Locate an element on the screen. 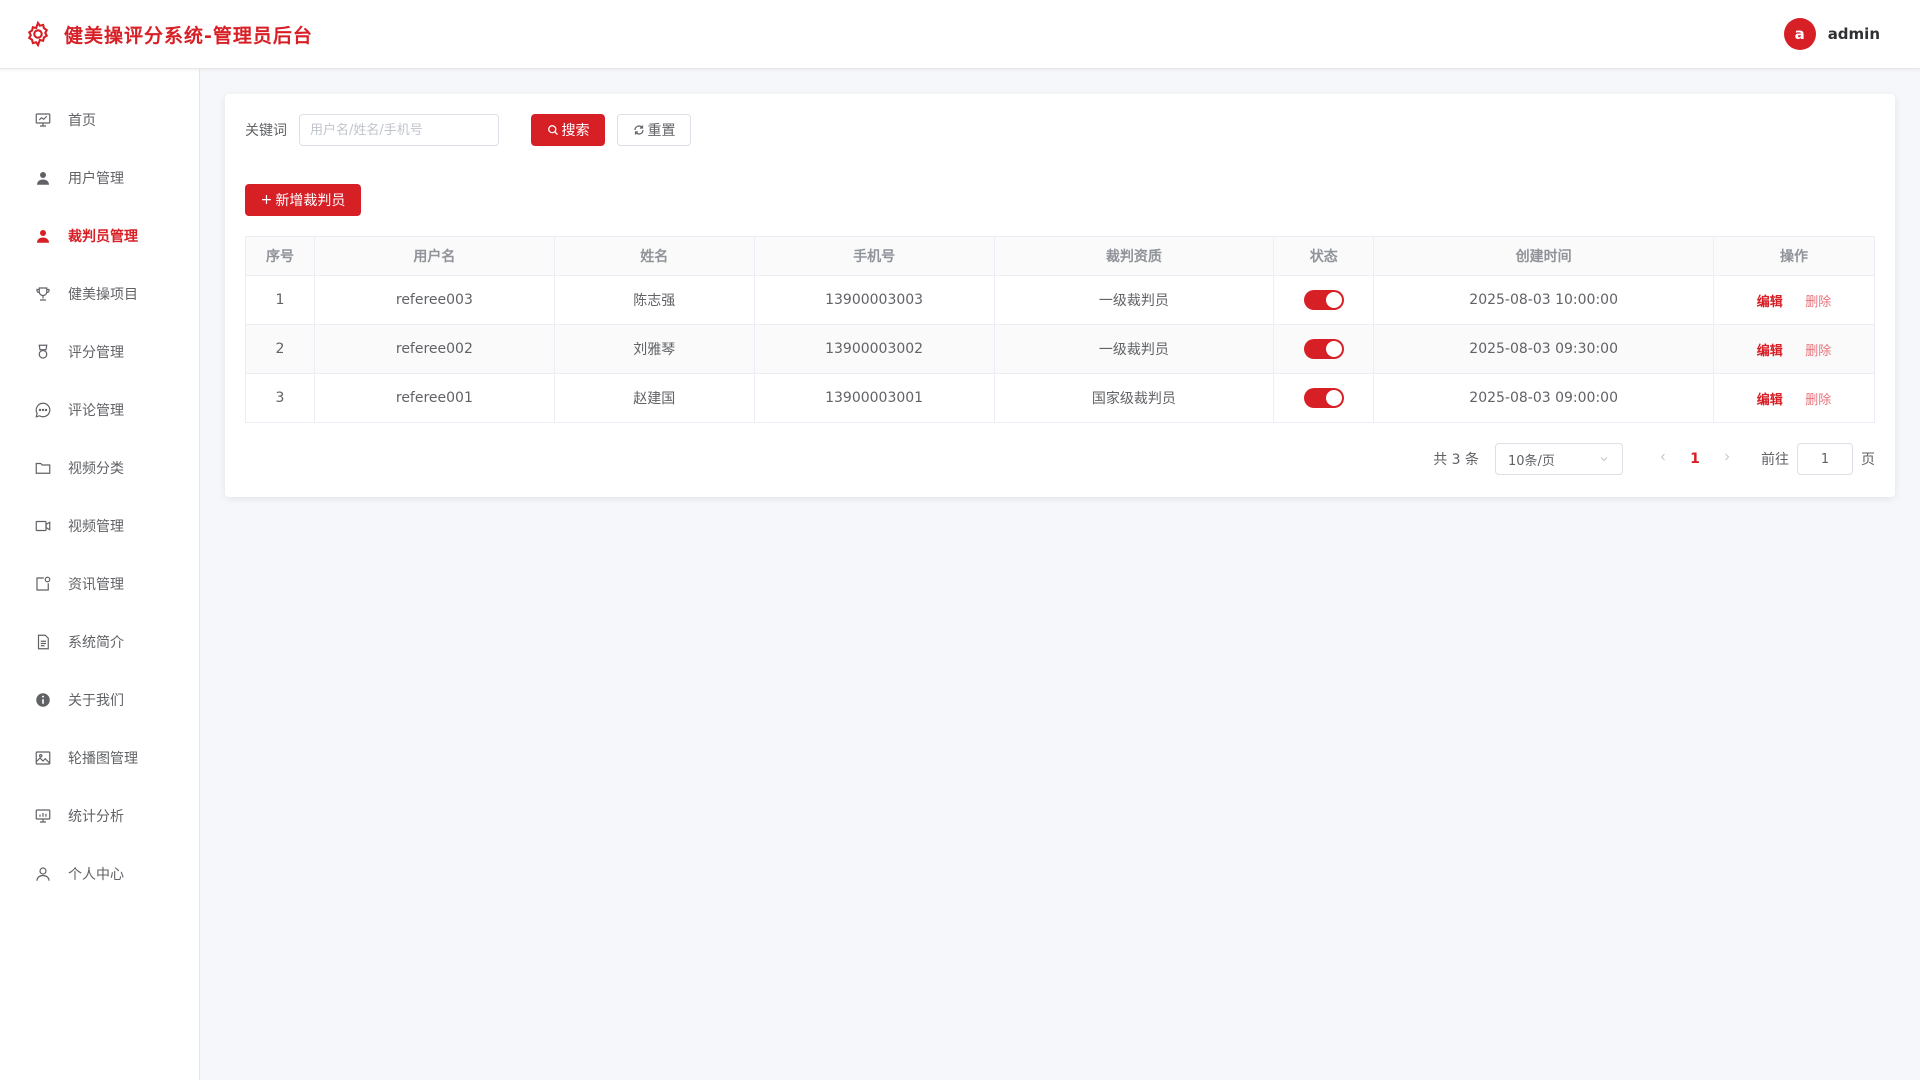 This screenshot has height=1080, width=1920. next-page-button is located at coordinates (1727, 459).